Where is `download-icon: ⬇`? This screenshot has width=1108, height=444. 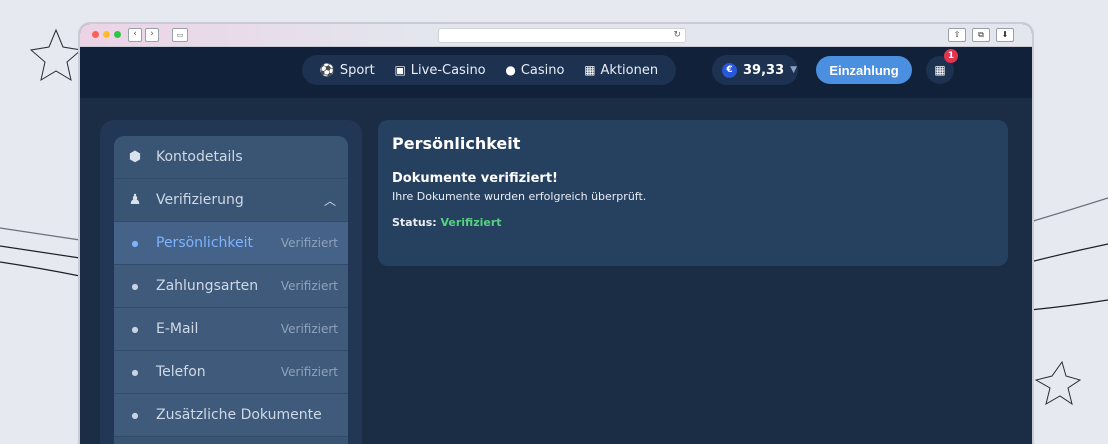 download-icon: ⬇ is located at coordinates (1005, 35).